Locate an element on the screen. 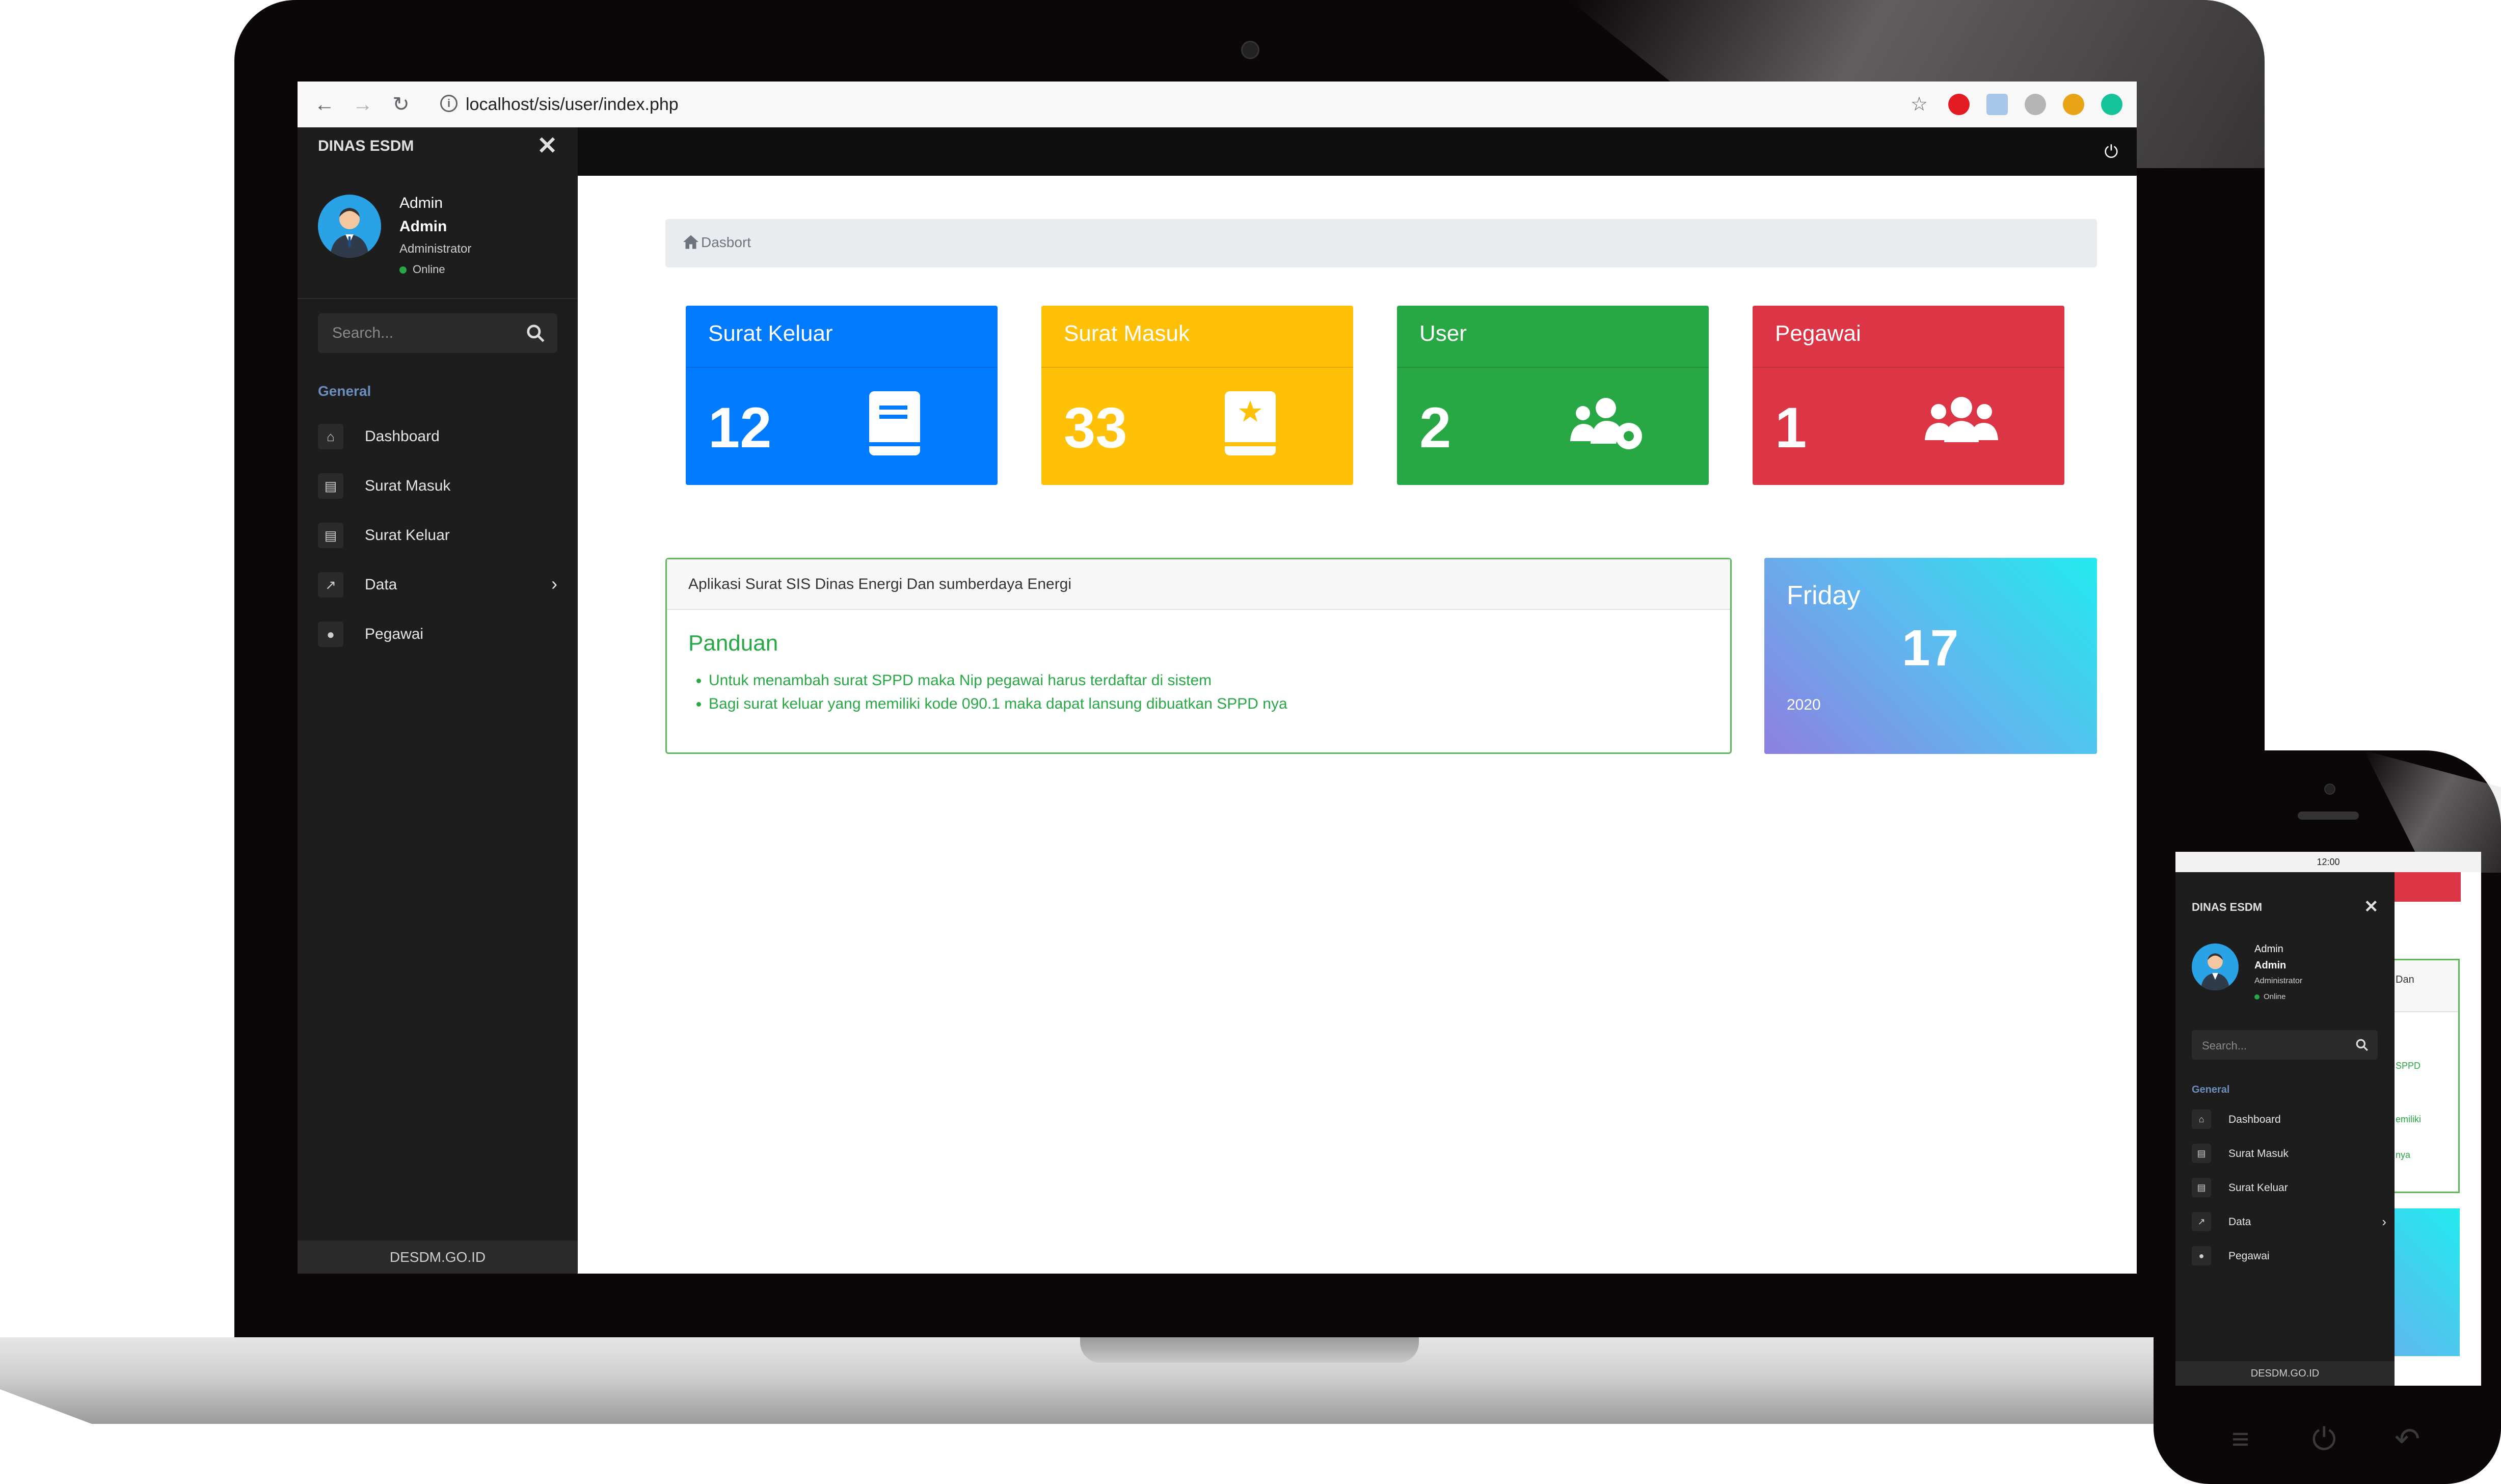 The image size is (2501, 1484). card-title: Surat Keluar is located at coordinates (770, 333).